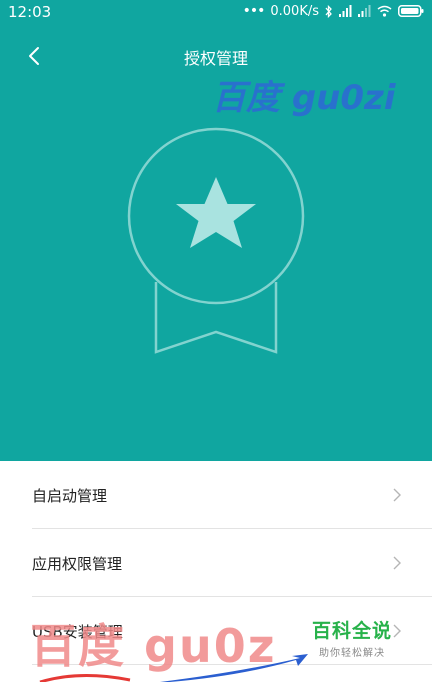 Image resolution: width=432 pixels, height=682 pixels. I want to click on list-item-autostart: 自启动管理, so click(232, 495).